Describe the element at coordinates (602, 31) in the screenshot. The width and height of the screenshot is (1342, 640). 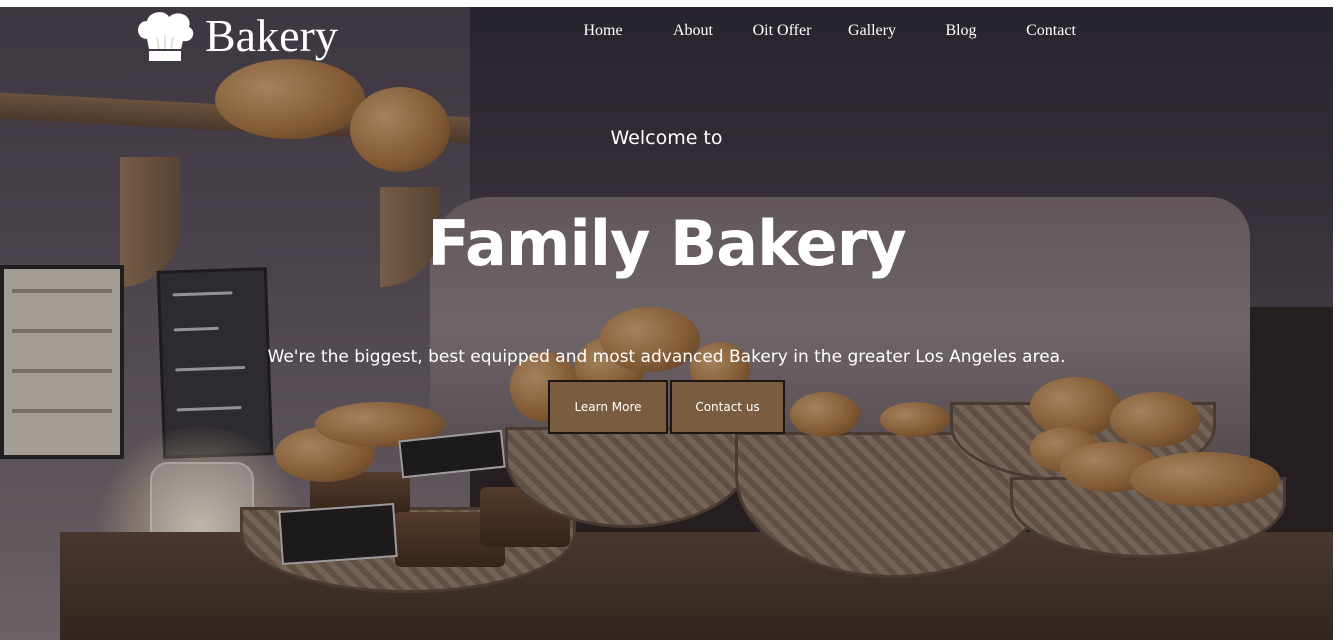
I see `nav-item-home: Home` at that location.